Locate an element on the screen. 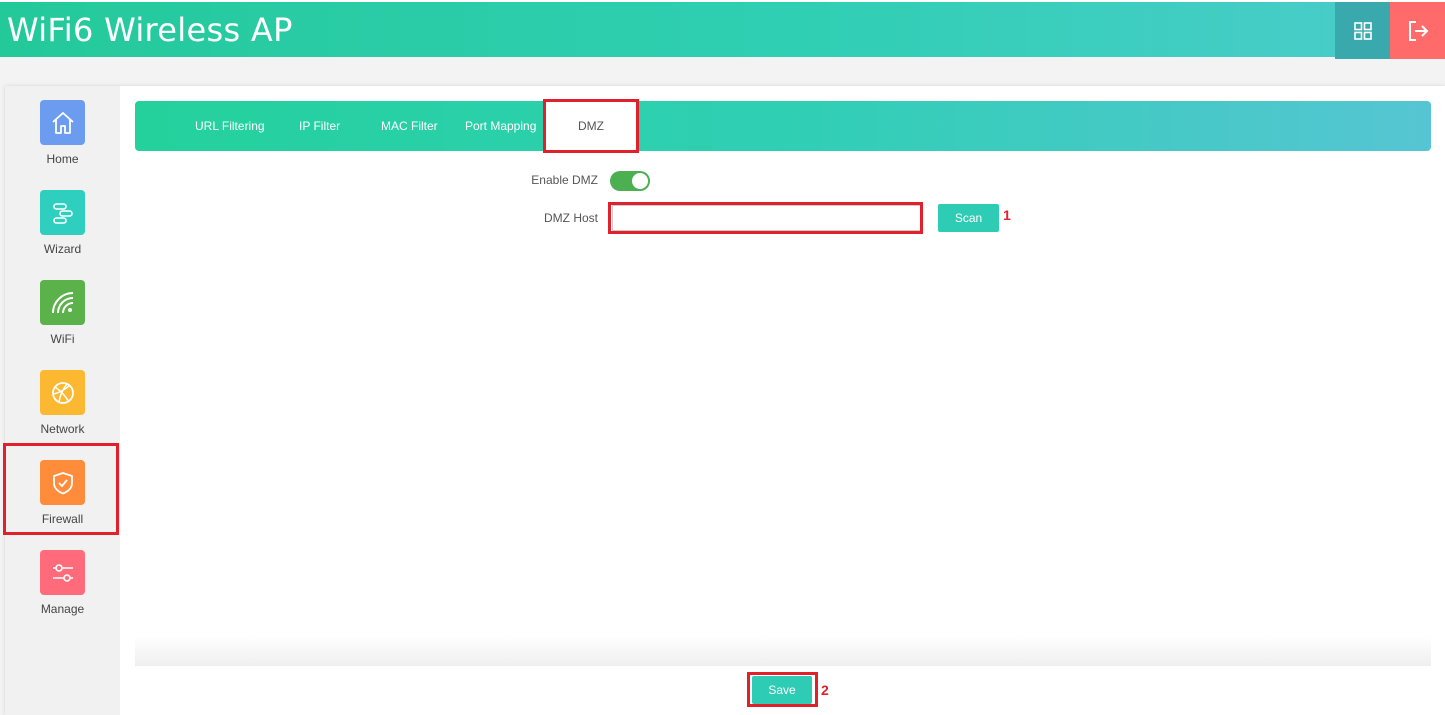  save-button: Save is located at coordinates (782, 690).